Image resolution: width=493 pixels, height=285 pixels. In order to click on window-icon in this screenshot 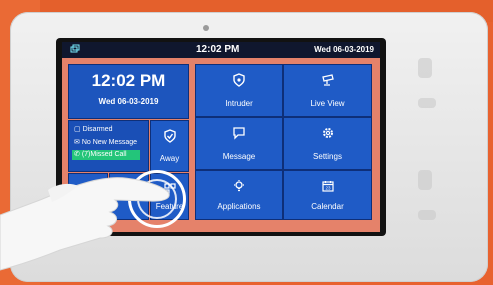, I will do `click(75, 48)`.